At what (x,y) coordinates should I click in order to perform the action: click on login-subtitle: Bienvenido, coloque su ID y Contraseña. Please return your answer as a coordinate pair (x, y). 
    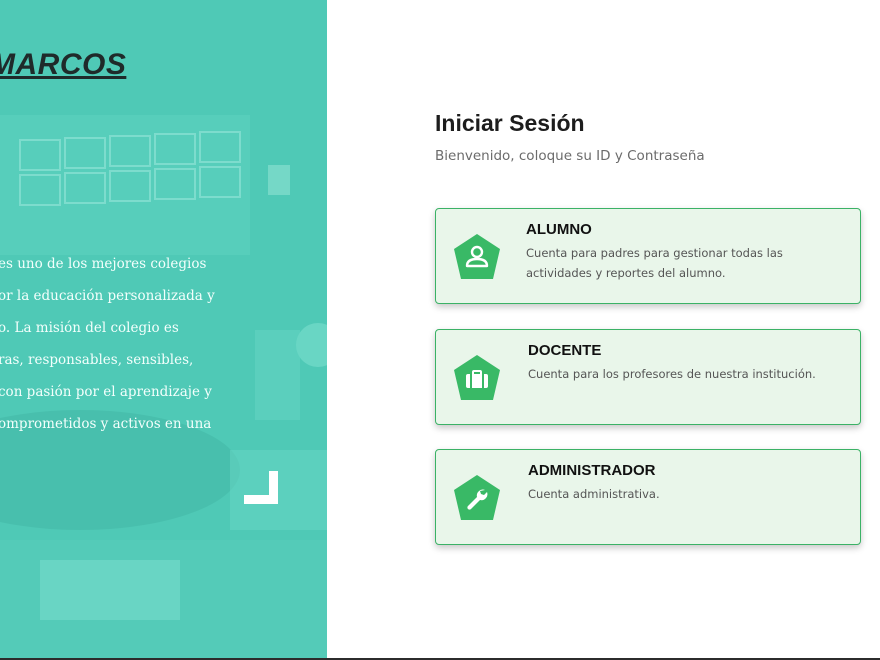
    Looking at the image, I should click on (570, 156).